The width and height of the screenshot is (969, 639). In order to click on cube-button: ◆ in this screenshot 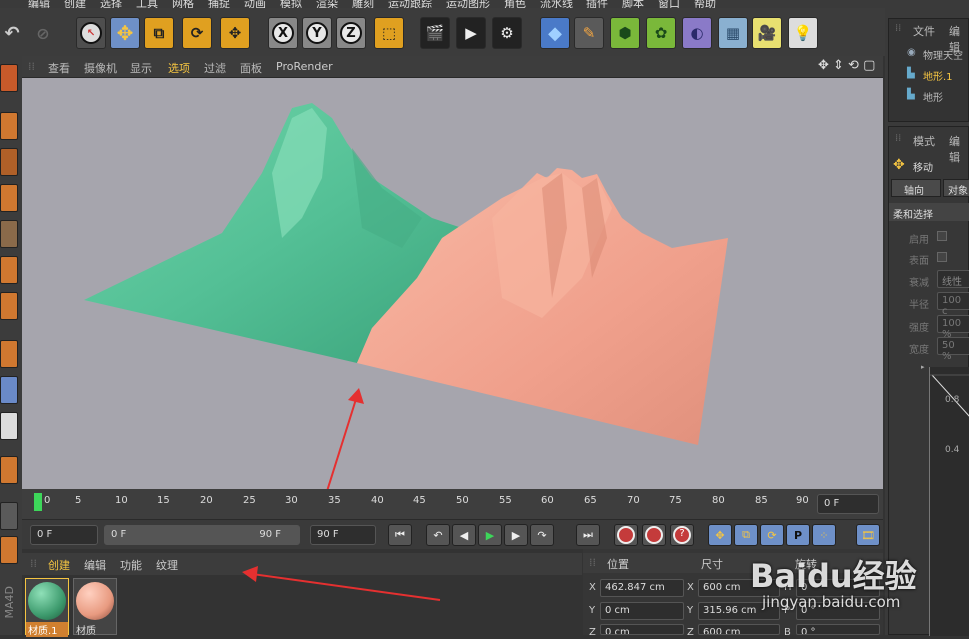, I will do `click(555, 33)`.